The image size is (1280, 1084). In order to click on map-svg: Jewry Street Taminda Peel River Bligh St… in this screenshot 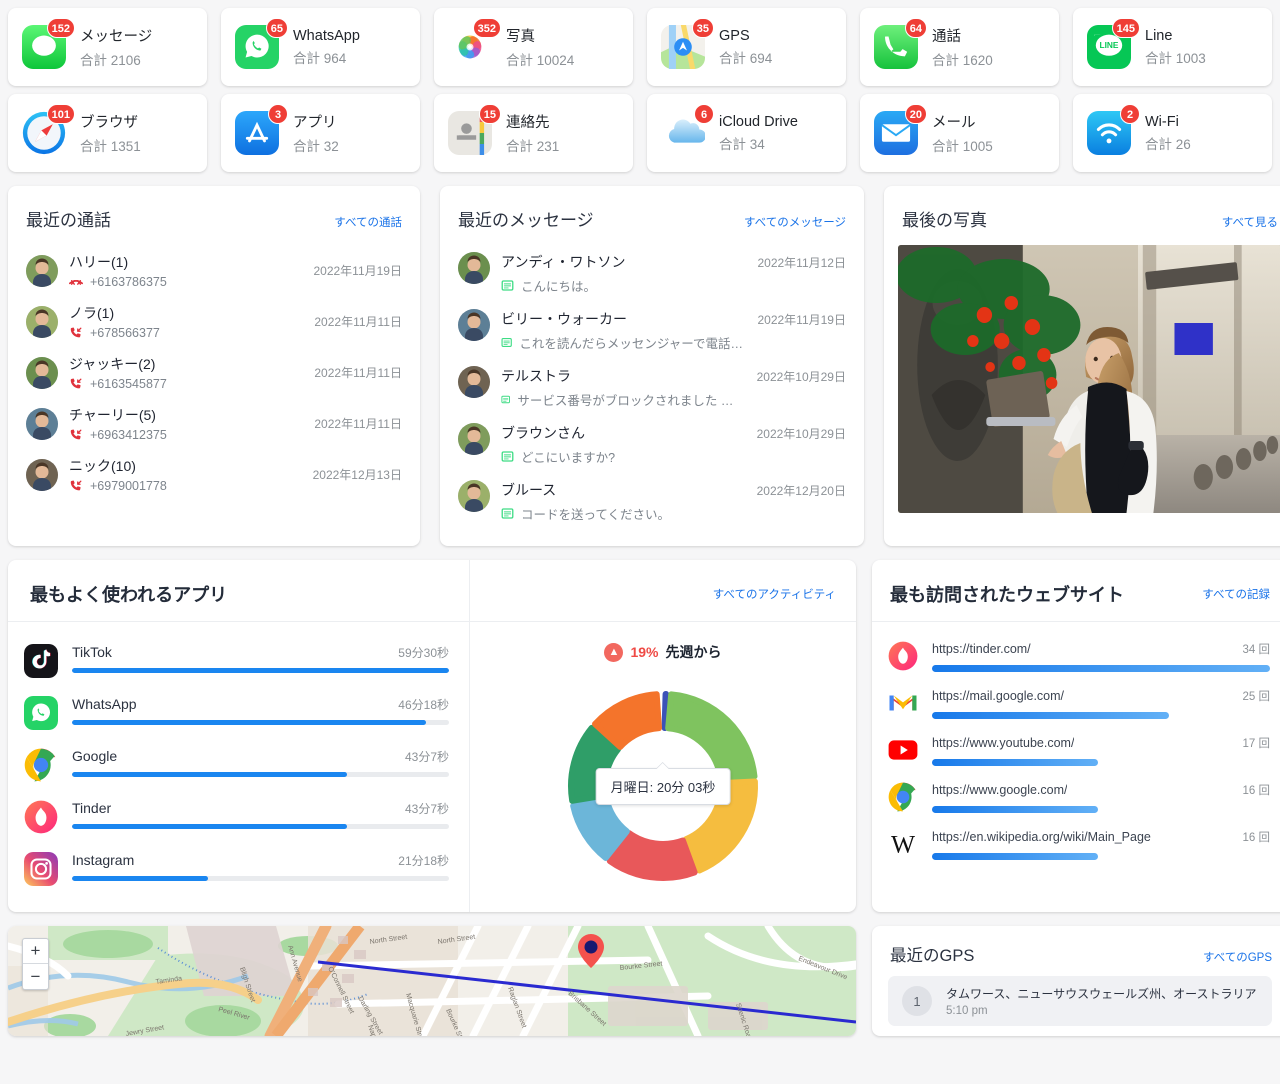, I will do `click(432, 981)`.